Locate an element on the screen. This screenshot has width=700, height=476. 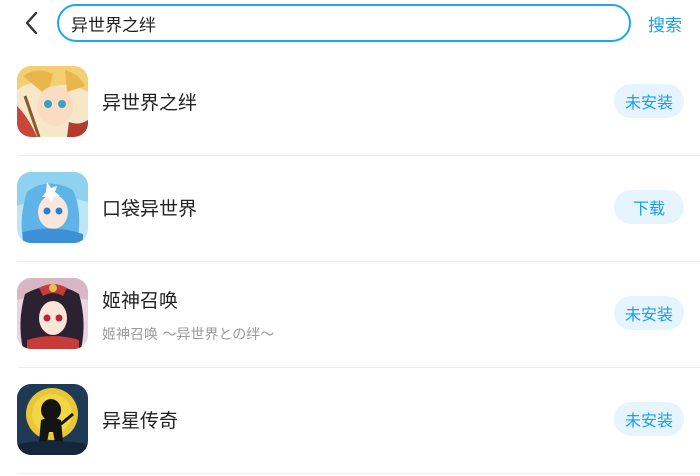
app-name: 口袋异世界 is located at coordinates (150, 209).